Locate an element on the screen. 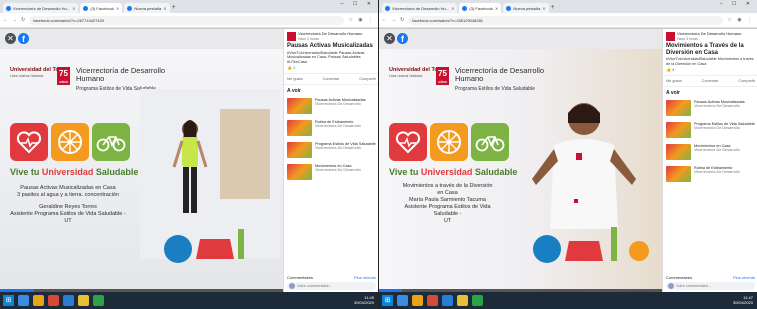  viewer-top-bar: ✕ f is located at coordinates (520, 39).